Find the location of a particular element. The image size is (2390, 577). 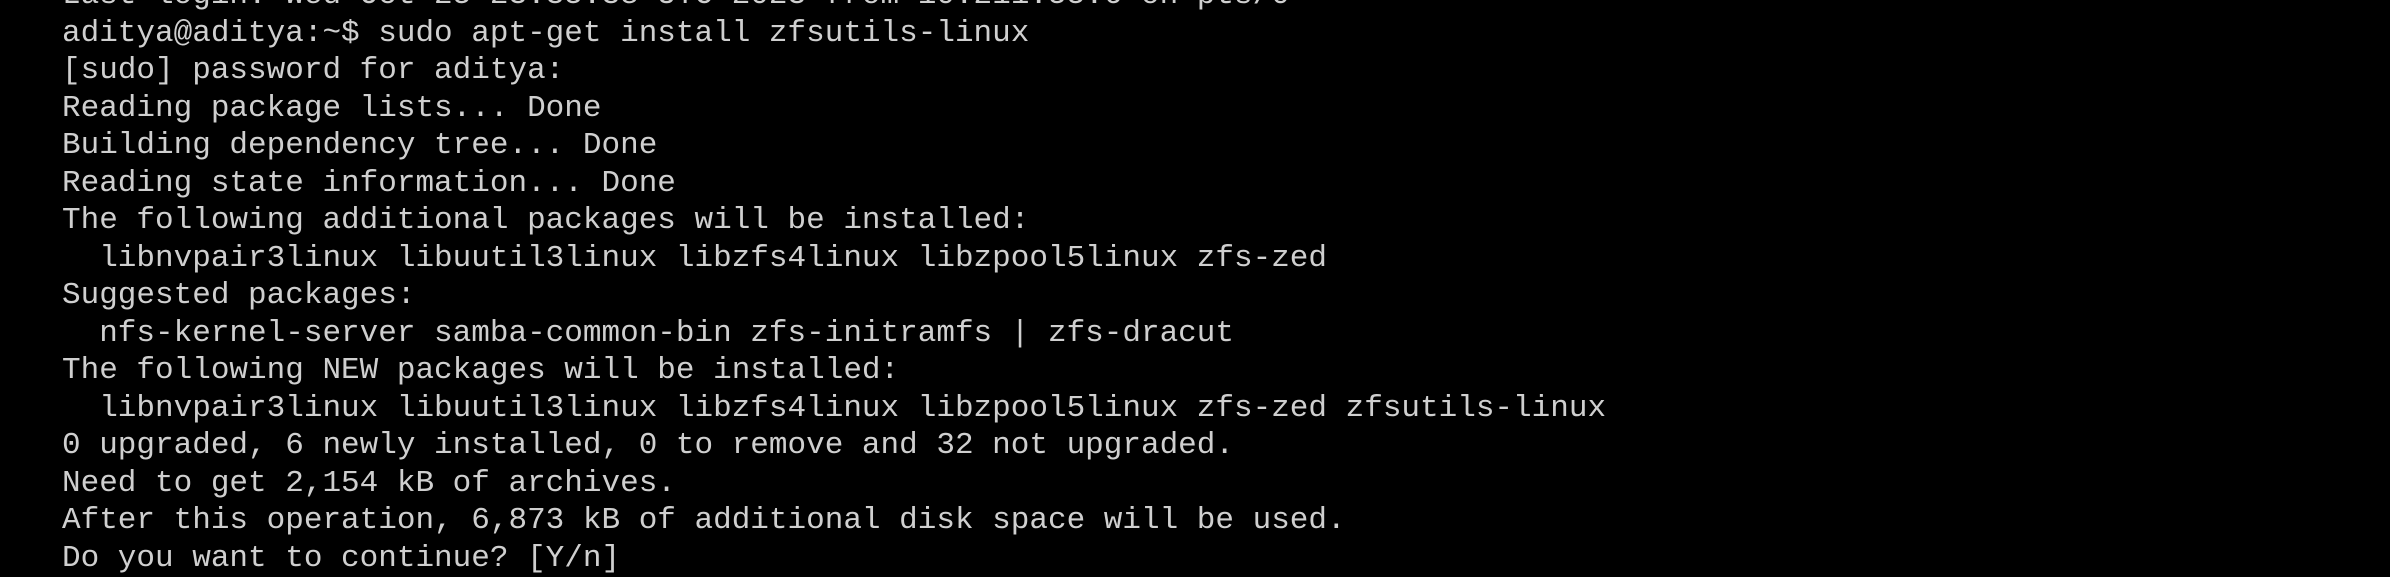

output-line: Suggested packages: is located at coordinates (834, 296).